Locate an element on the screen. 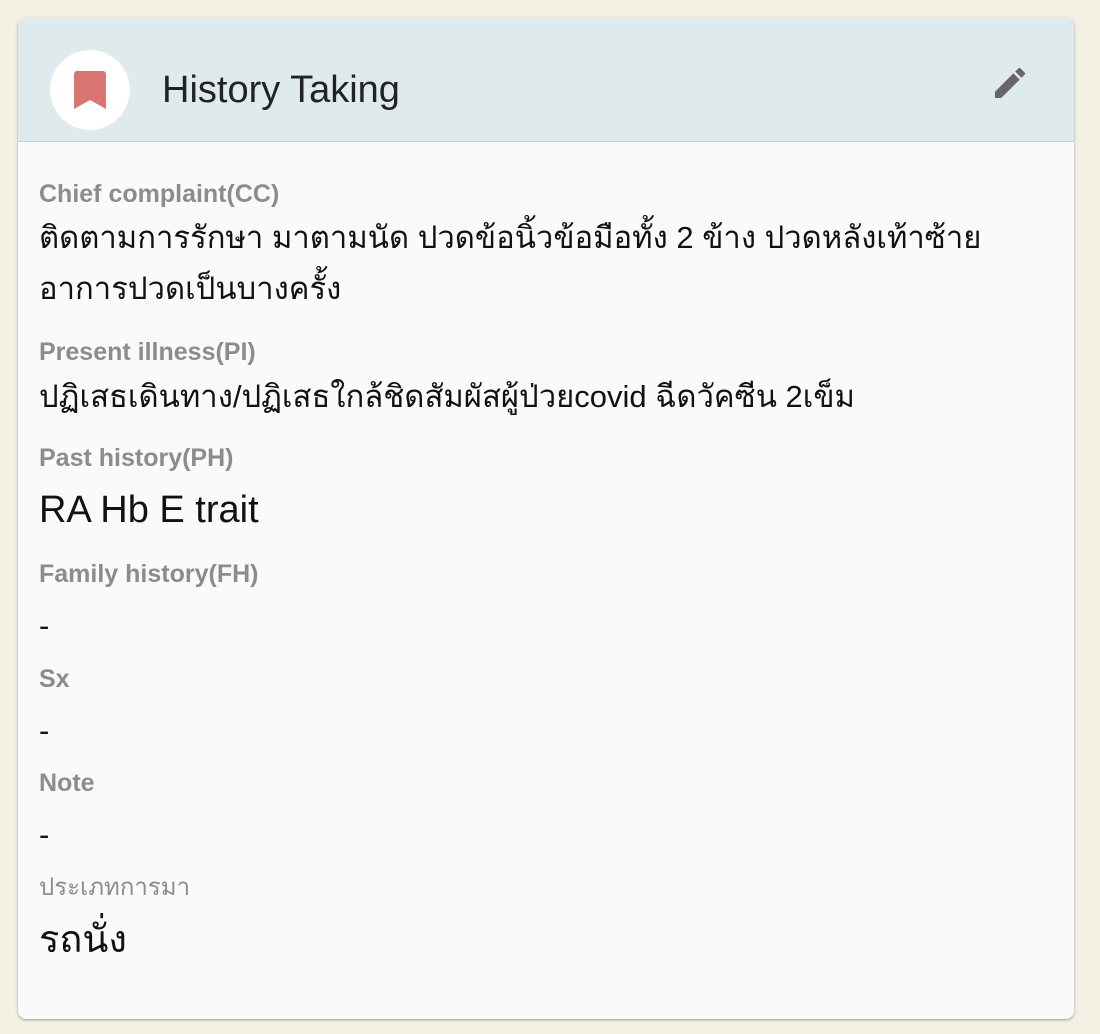 The width and height of the screenshot is (1100, 1034). note-label: Note is located at coordinates (67, 783).